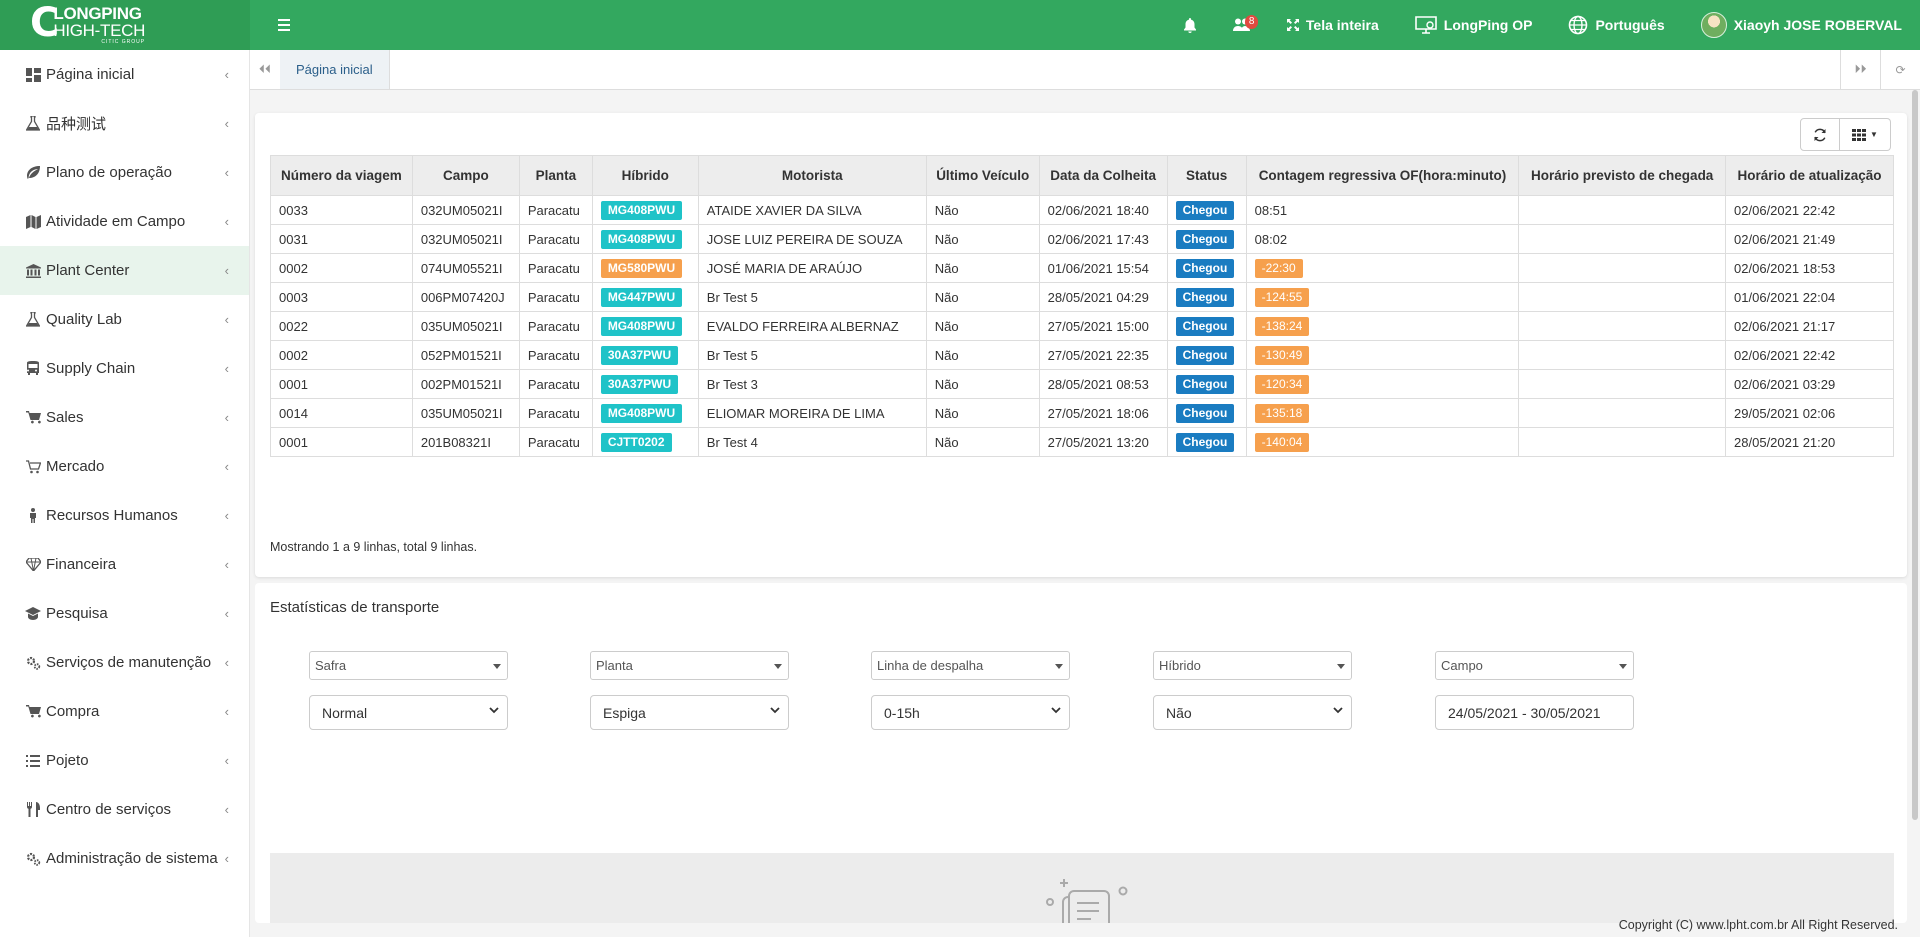  I want to click on filter-dropdown-3: 0-15h, so click(970, 712).